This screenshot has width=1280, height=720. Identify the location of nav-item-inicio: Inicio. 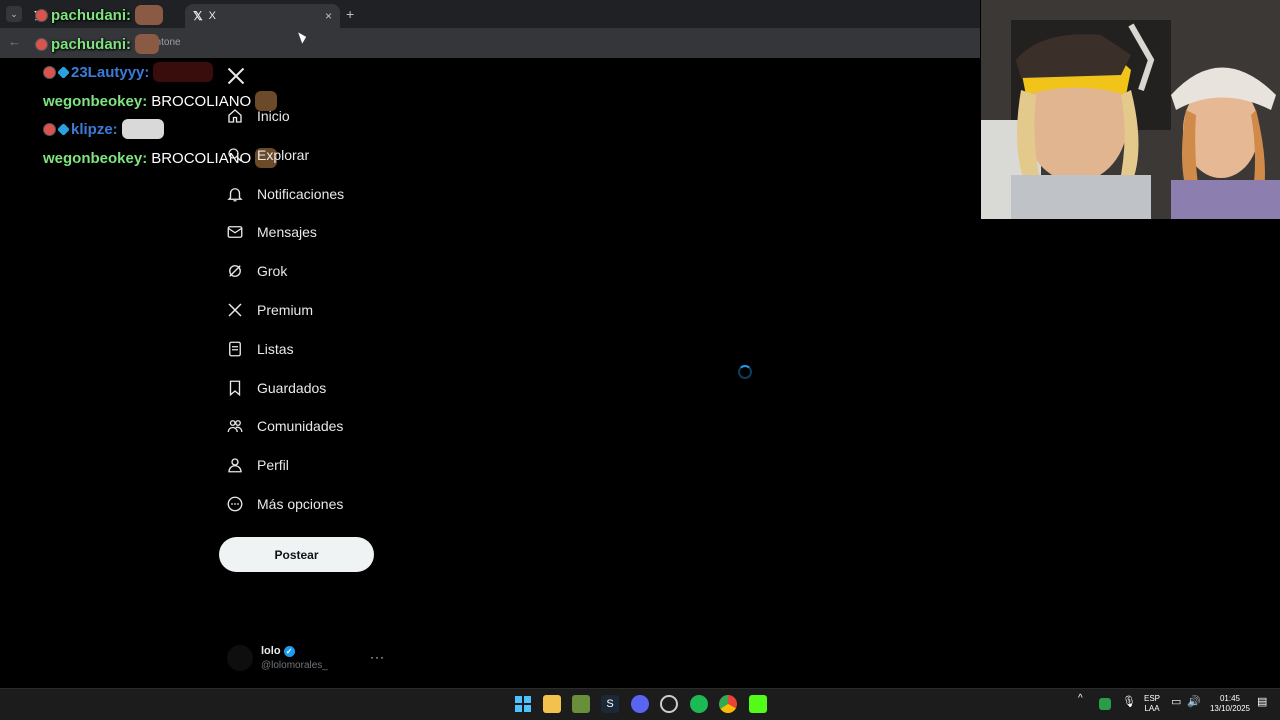
(258, 116).